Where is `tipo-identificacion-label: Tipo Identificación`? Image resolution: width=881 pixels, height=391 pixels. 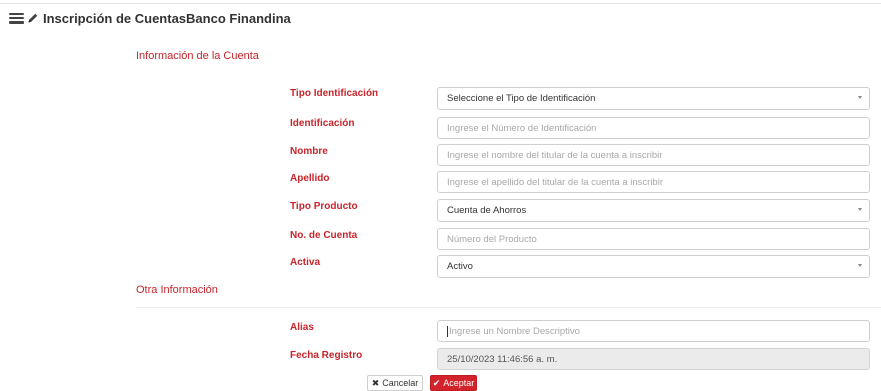 tipo-identificacion-label: Tipo Identificación is located at coordinates (334, 93).